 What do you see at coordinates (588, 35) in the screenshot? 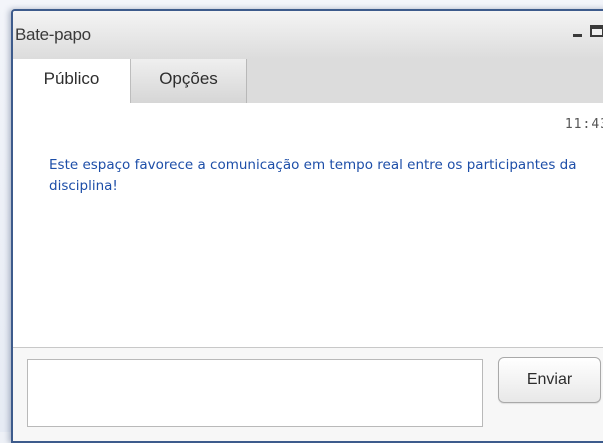
I see `window-controls` at bounding box center [588, 35].